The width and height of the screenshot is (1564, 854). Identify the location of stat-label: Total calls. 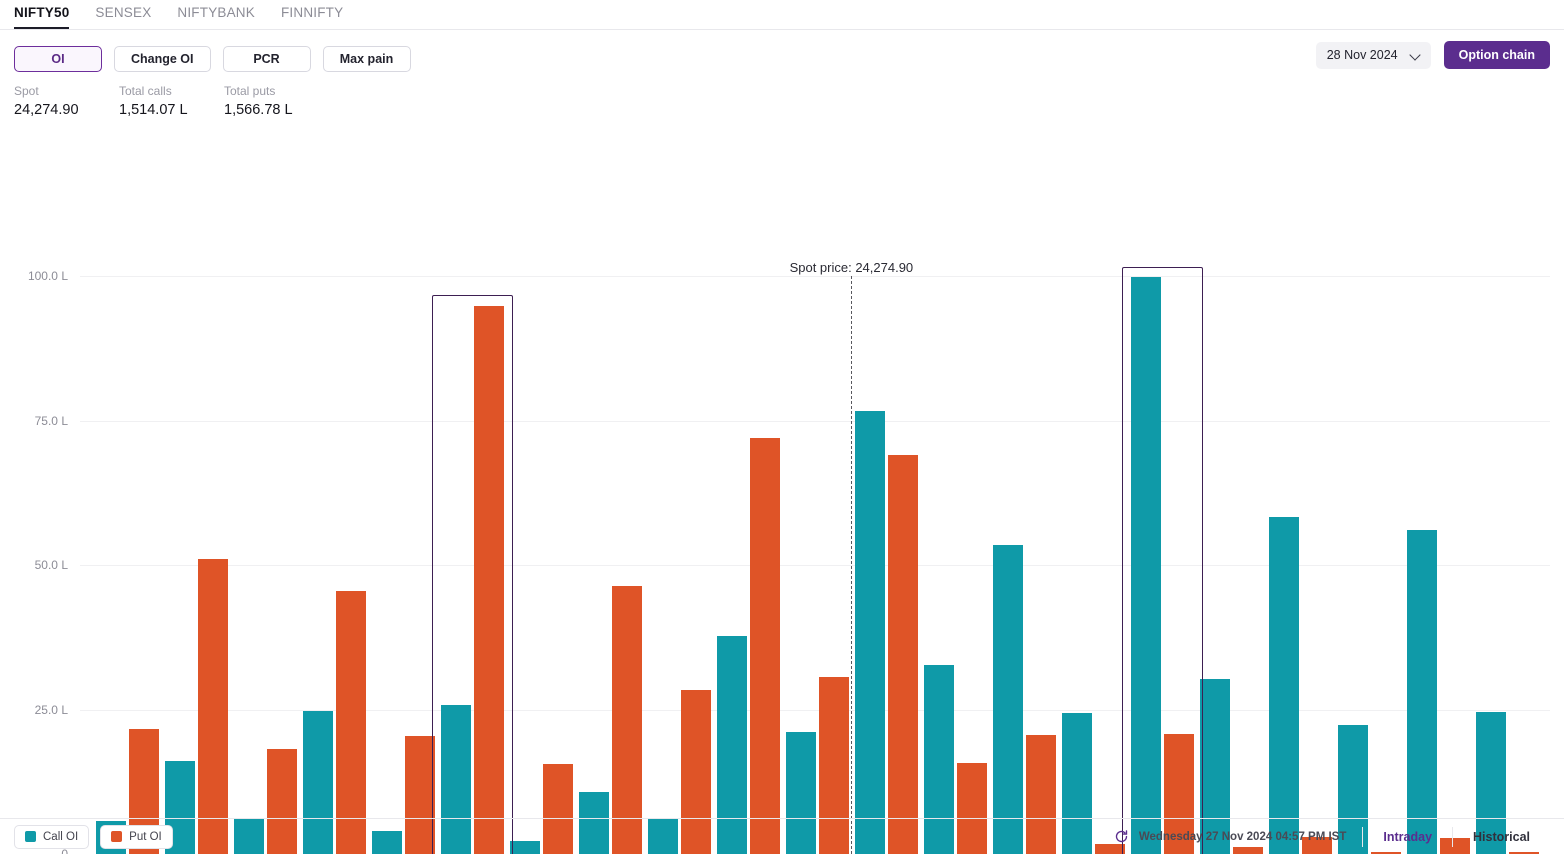
(145, 91).